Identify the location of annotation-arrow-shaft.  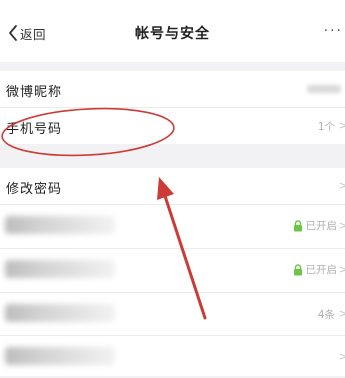
(185, 257).